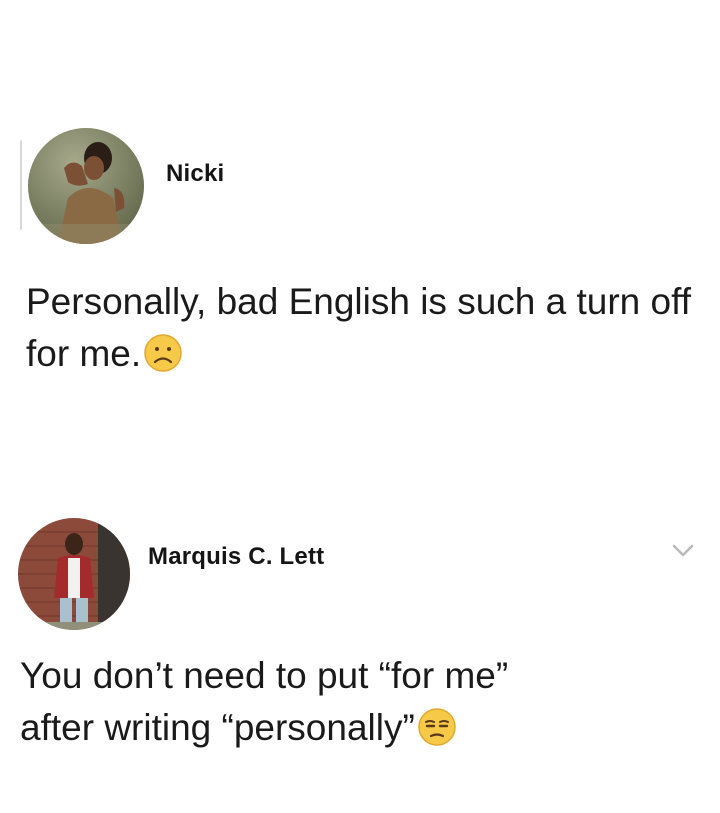 The height and width of the screenshot is (813, 720). What do you see at coordinates (195, 174) in the screenshot?
I see `author-name: Nicki` at bounding box center [195, 174].